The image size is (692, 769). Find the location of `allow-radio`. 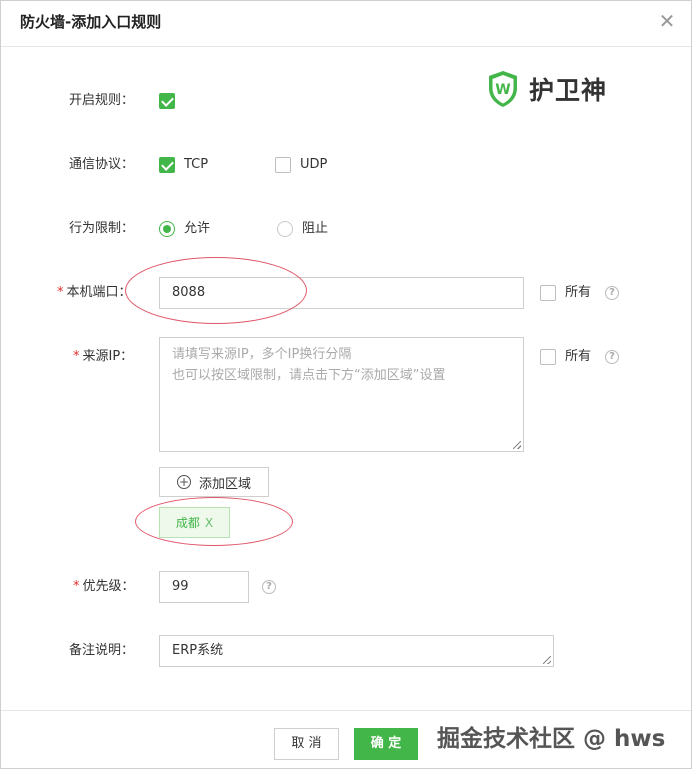

allow-radio is located at coordinates (167, 229).